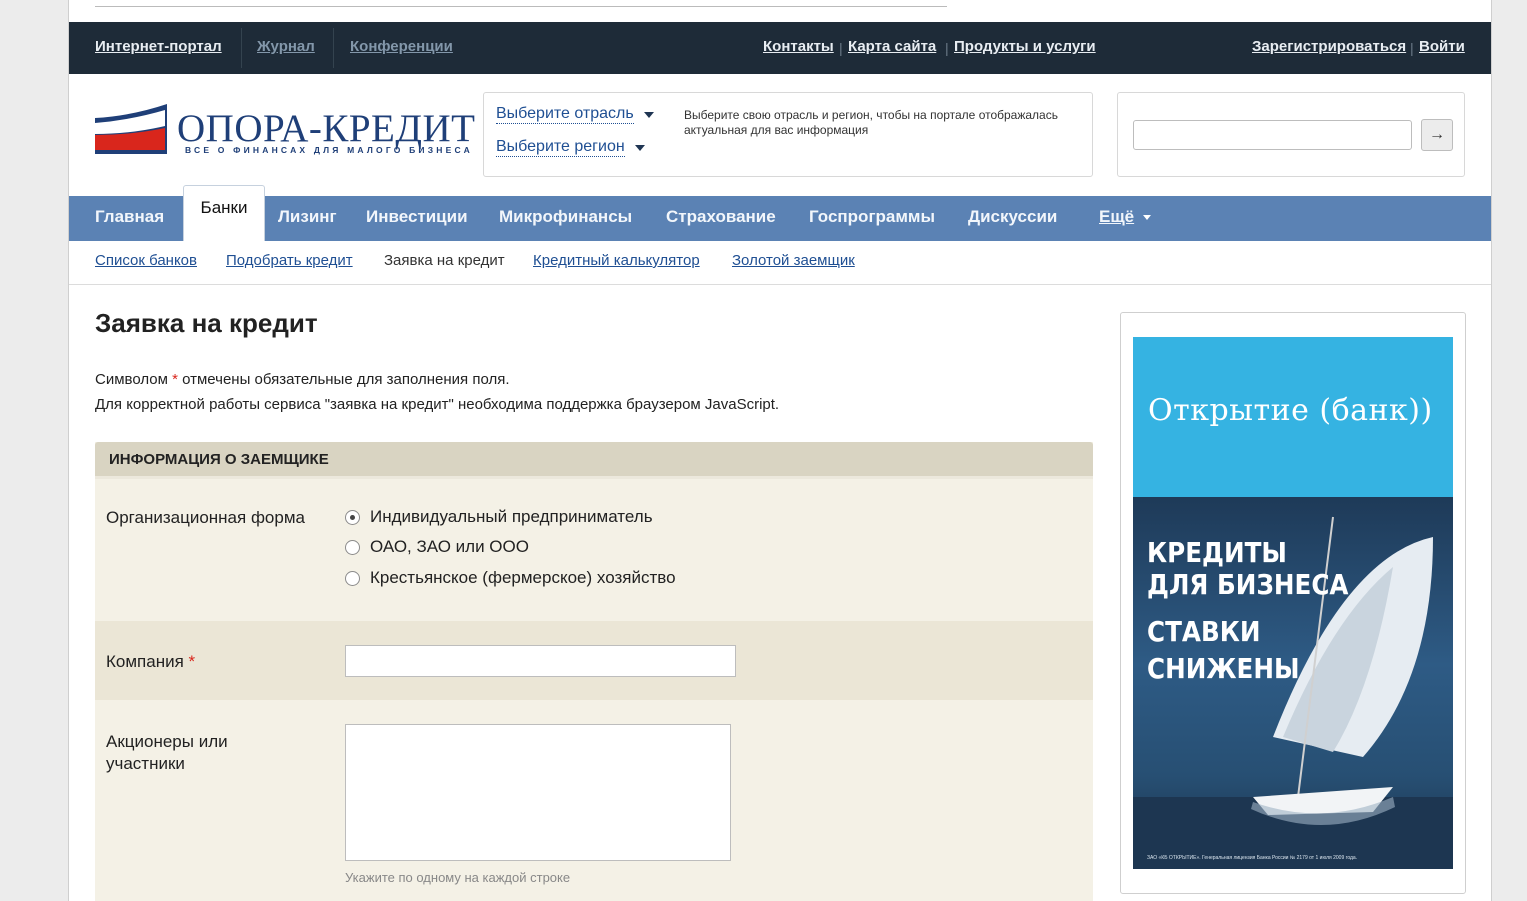 This screenshot has height=901, width=1527. What do you see at coordinates (224, 213) in the screenshot?
I see `nav-item-banks: Банки` at bounding box center [224, 213].